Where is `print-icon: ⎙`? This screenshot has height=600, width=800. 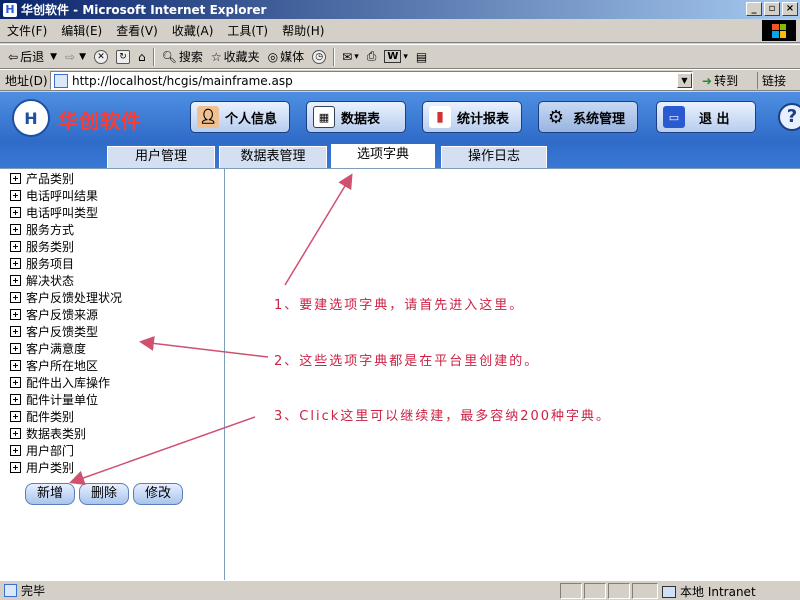
print-icon: ⎙ is located at coordinates (371, 56).